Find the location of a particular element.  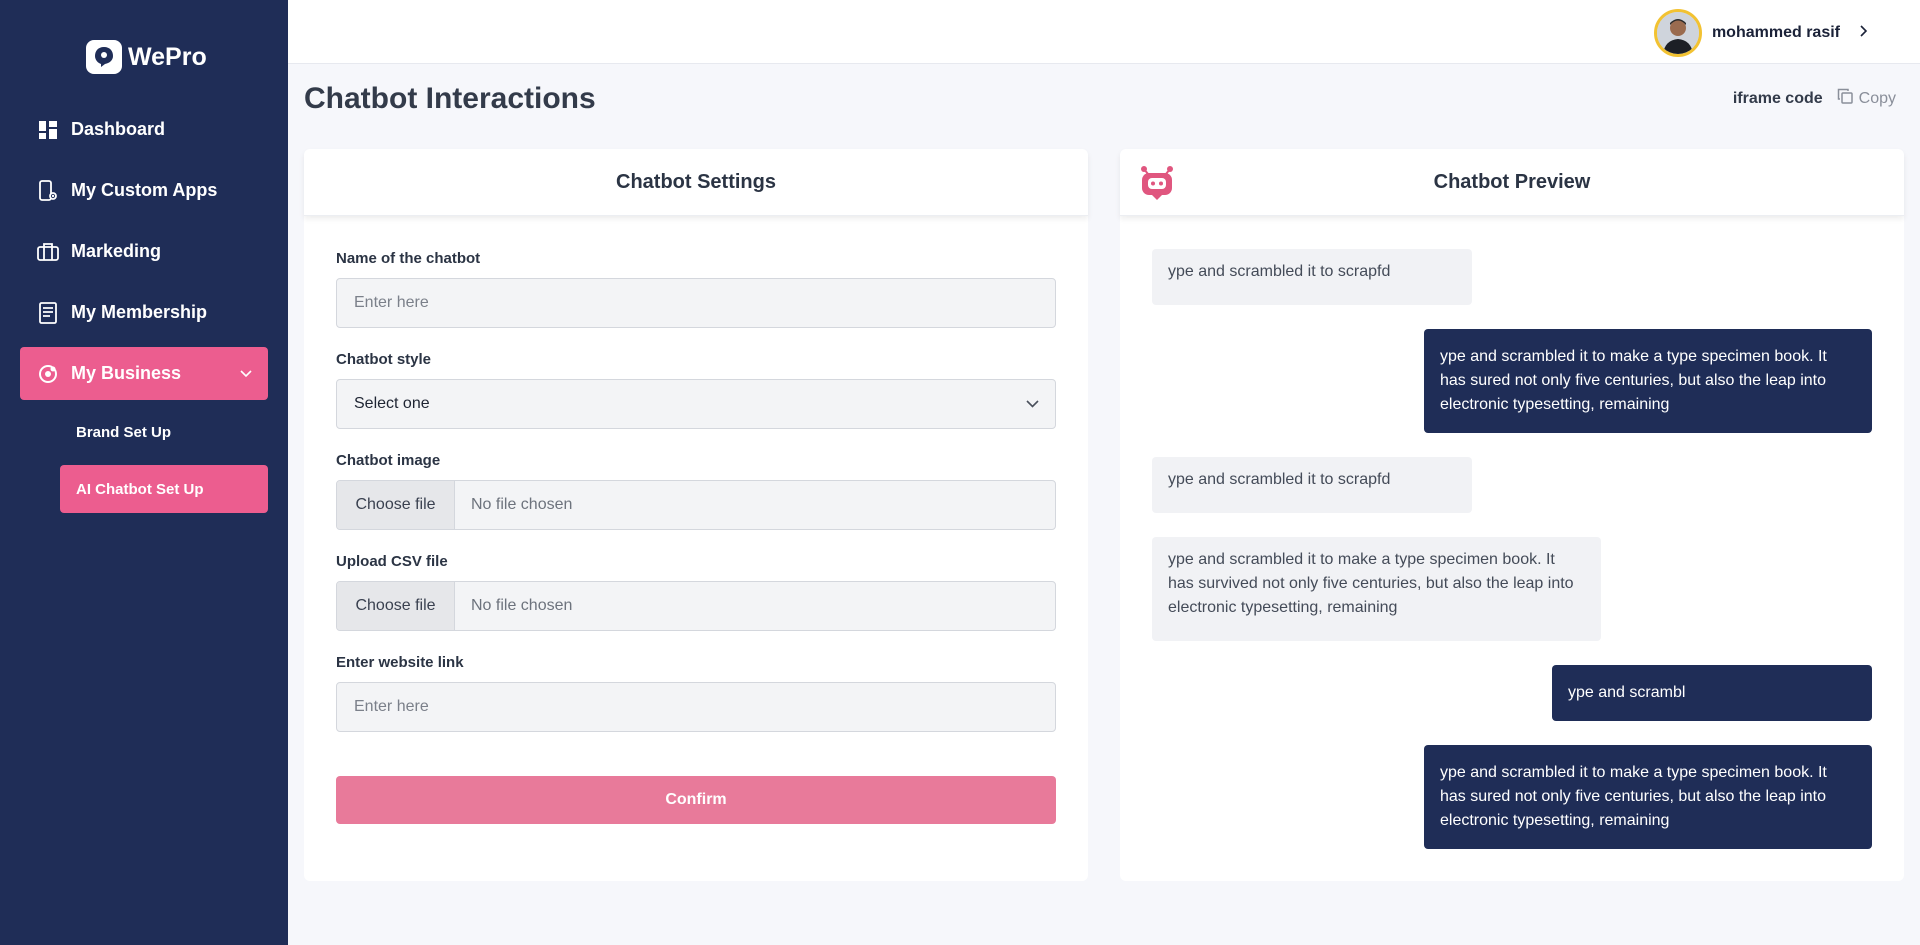

name-field-group: Name of the chatbot is located at coordinates (696, 289).